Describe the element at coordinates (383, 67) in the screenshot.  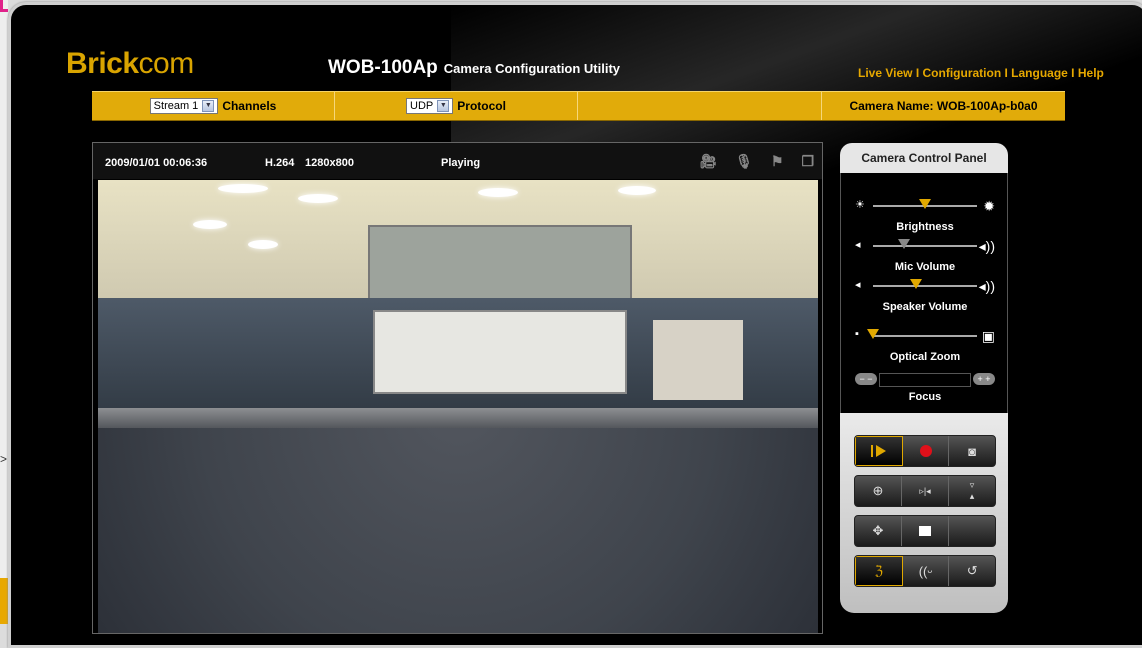
I see `model-name: WOB-100Ap` at that location.